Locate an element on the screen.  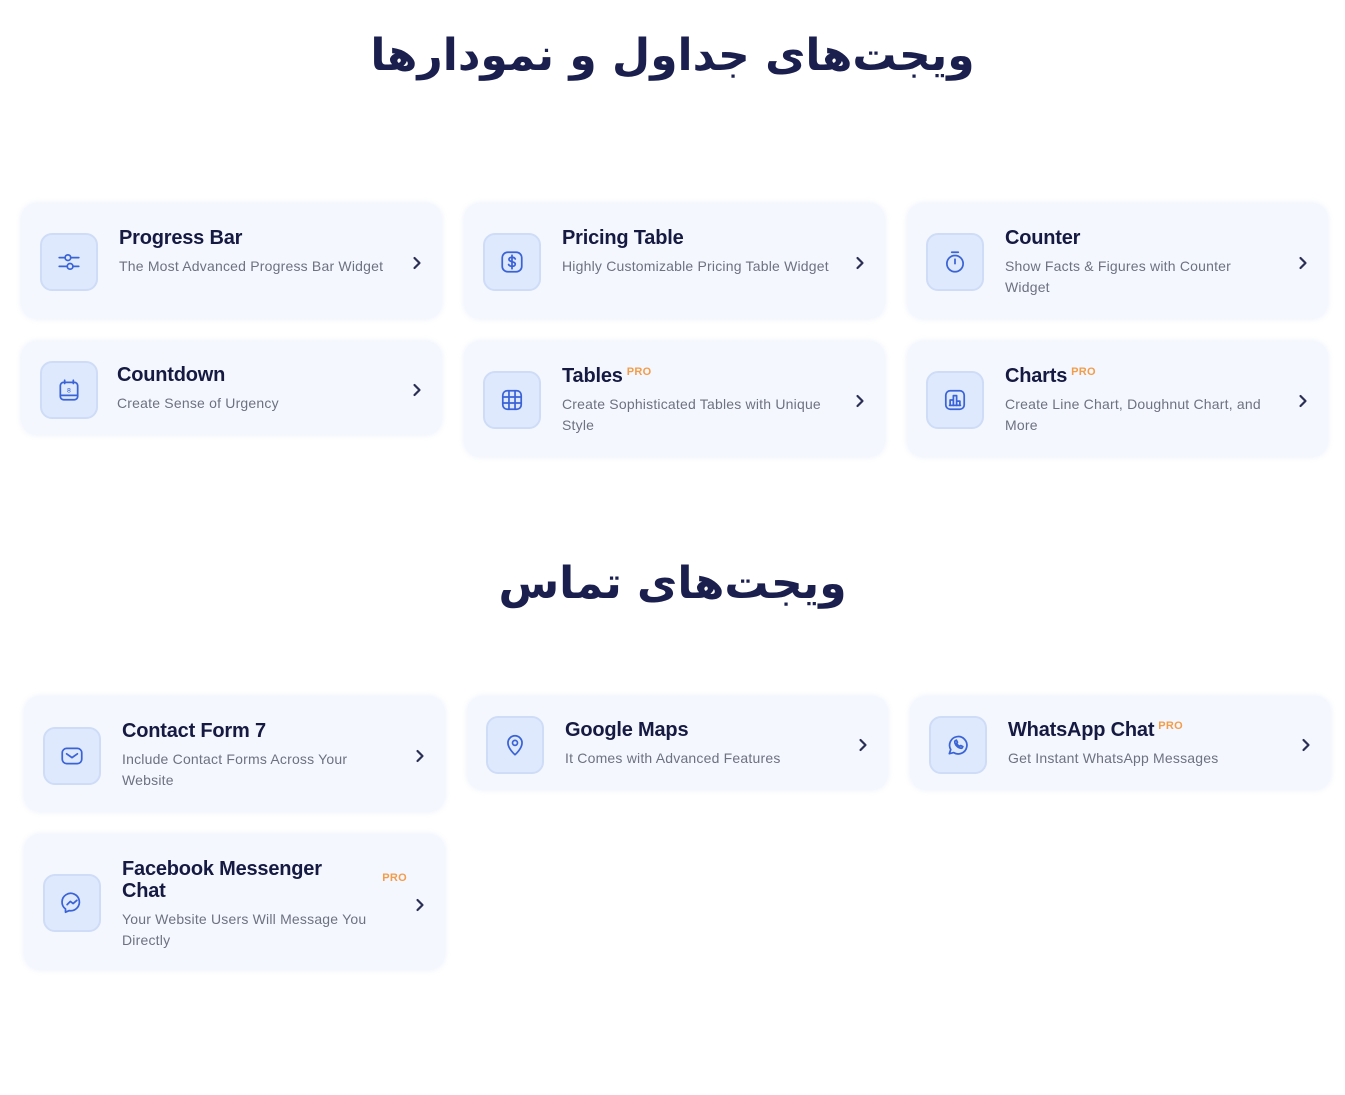
messenger-icon is located at coordinates (71, 903).